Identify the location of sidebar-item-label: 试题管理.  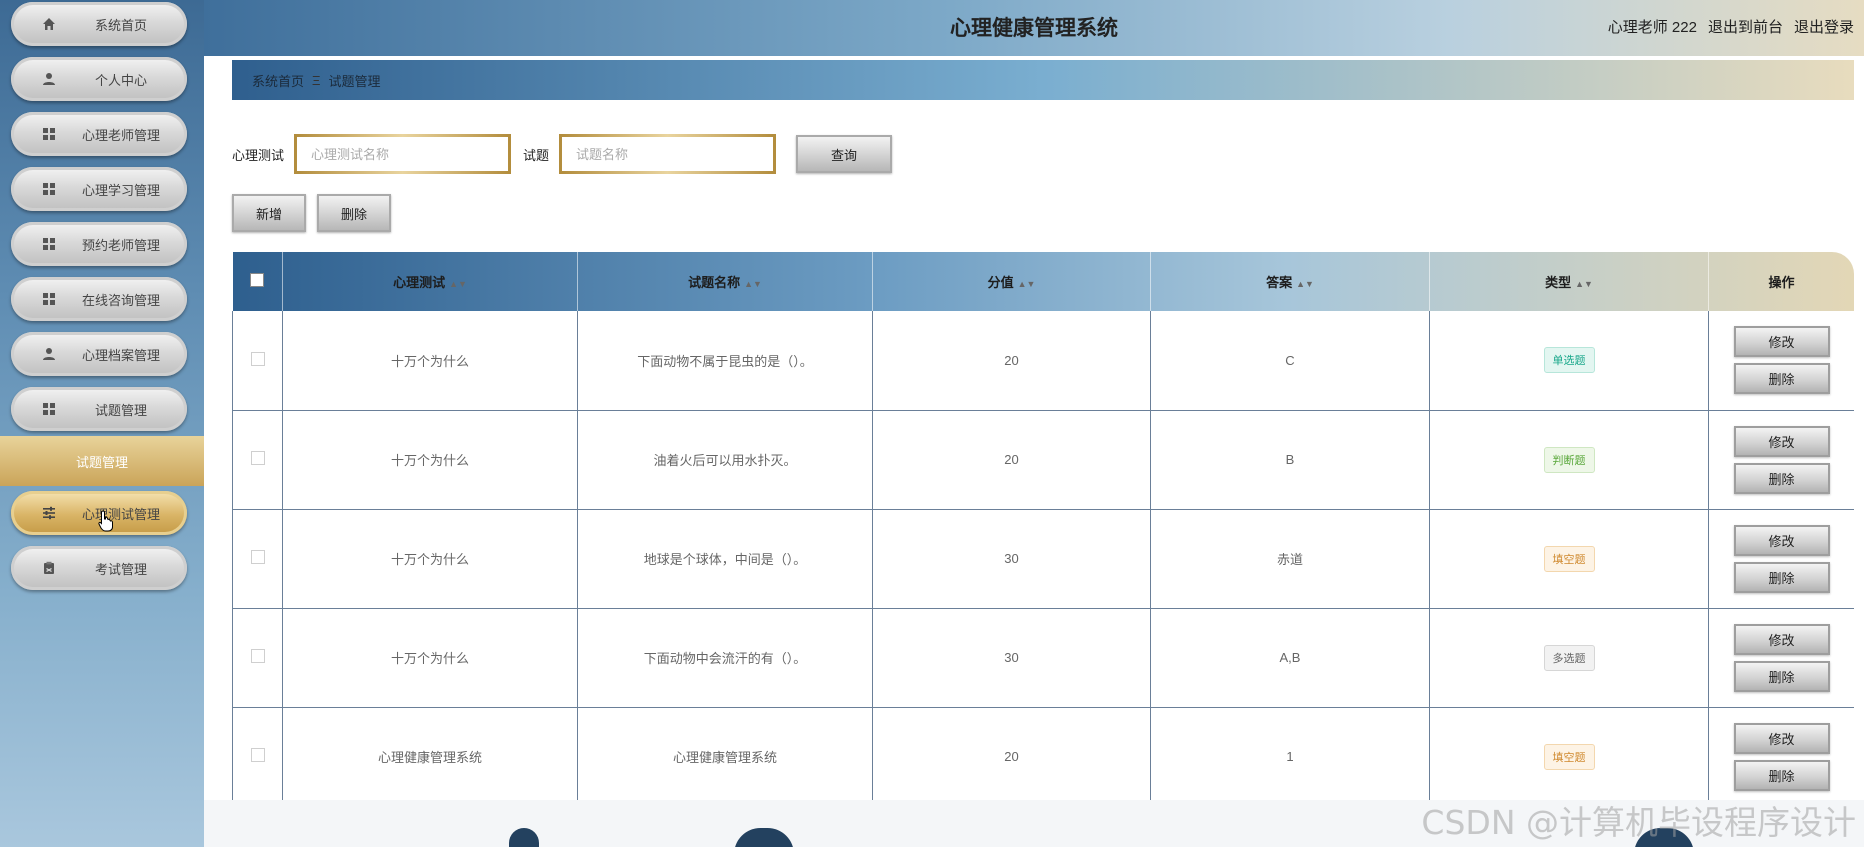
(120, 410).